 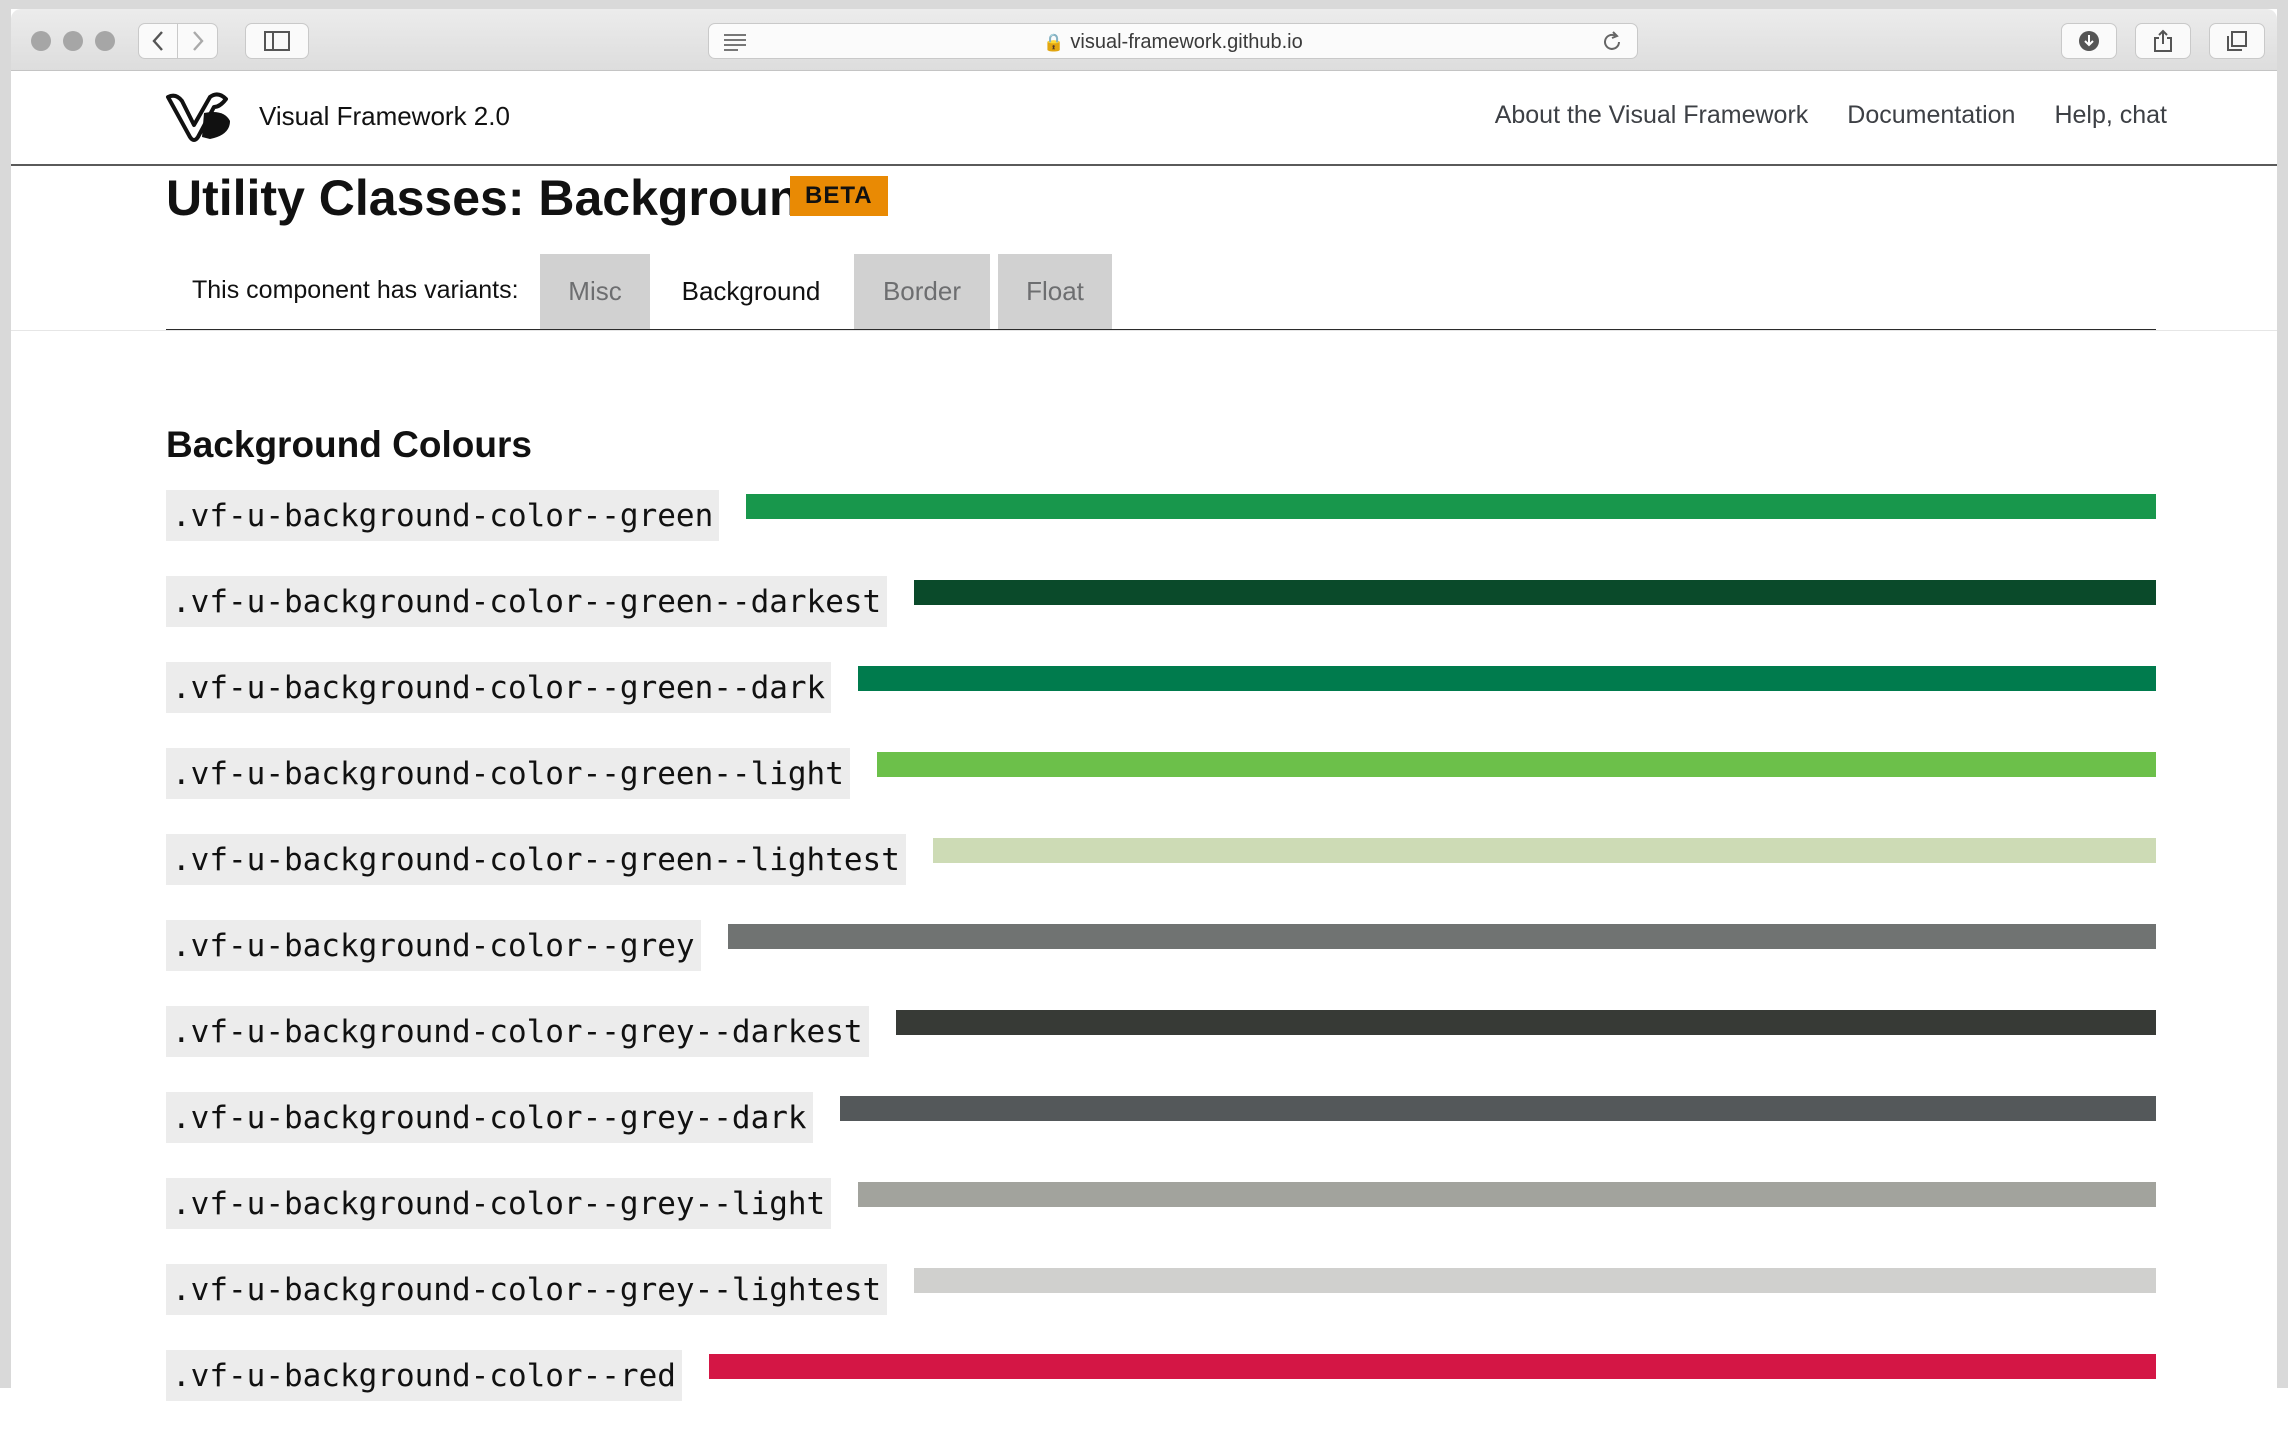 I want to click on browser-toolbar: 🔒 visual-framework.github.io, so click(x=1144, y=40).